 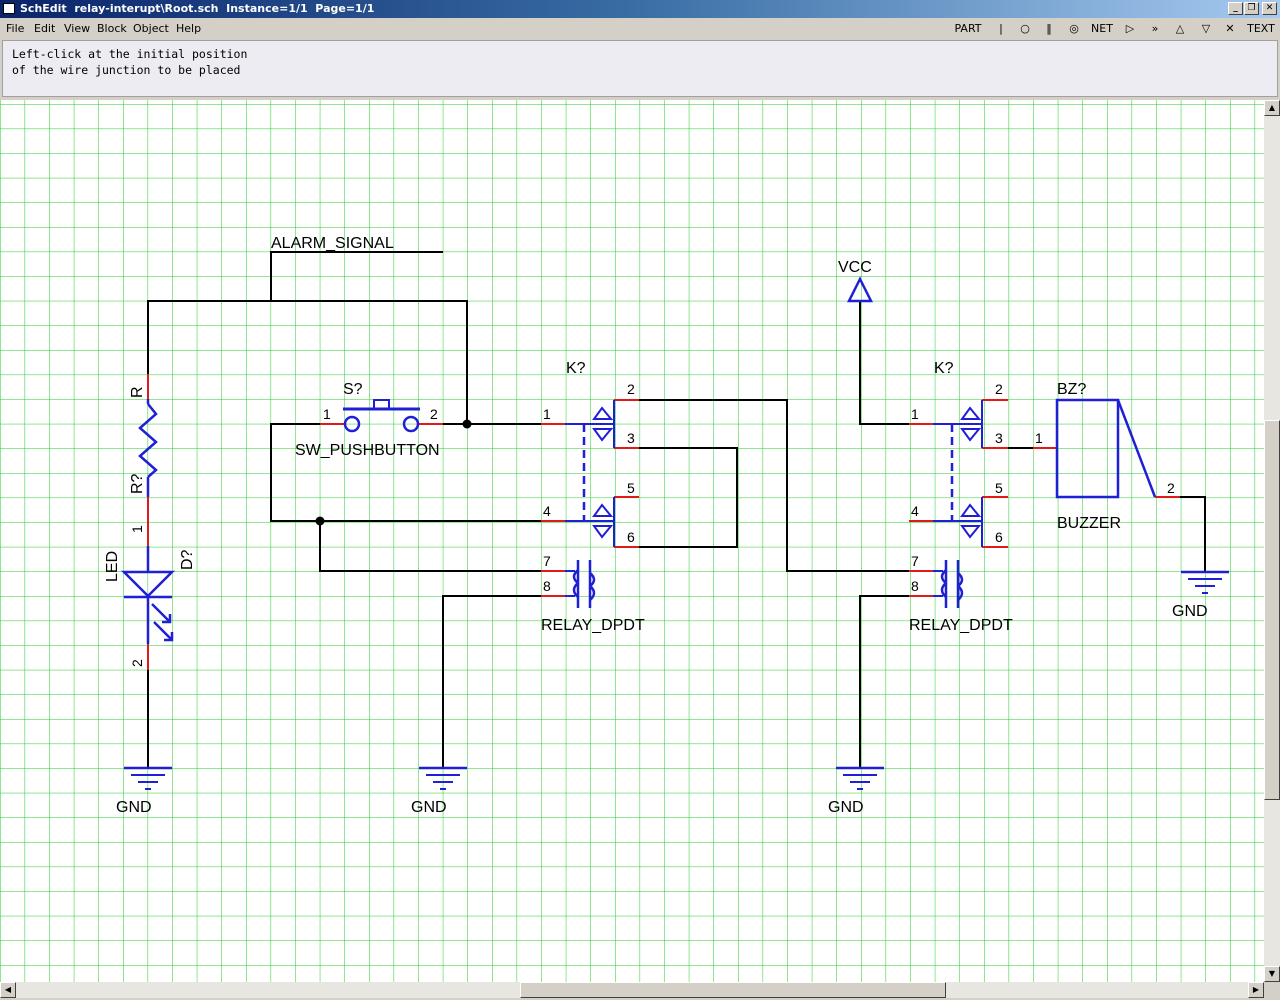 I want to click on scroll-up-icon: ▲, so click(x=1272, y=108).